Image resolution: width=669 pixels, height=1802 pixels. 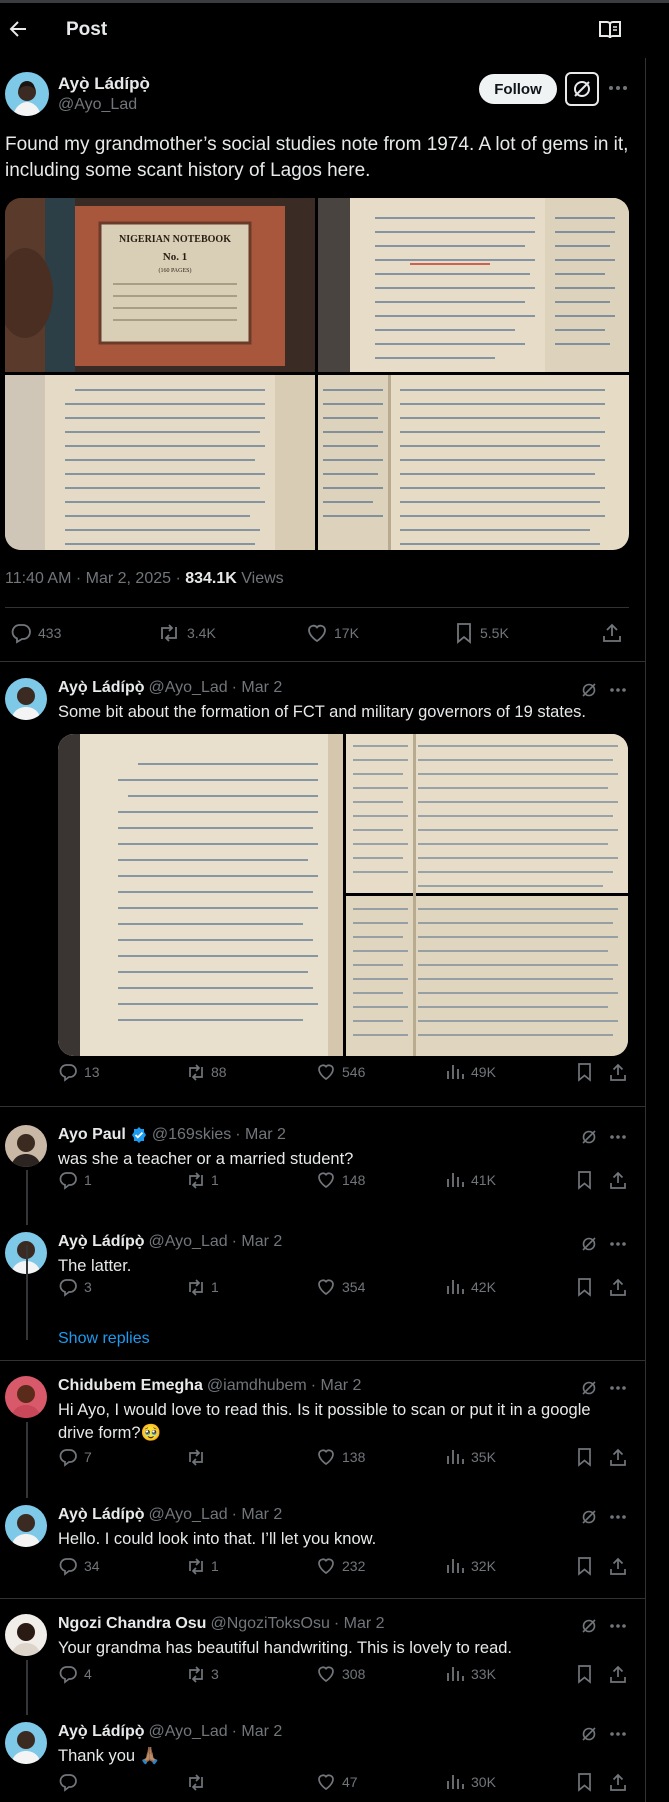 What do you see at coordinates (79, 1072) in the screenshot?
I see `reply-action: 13` at bounding box center [79, 1072].